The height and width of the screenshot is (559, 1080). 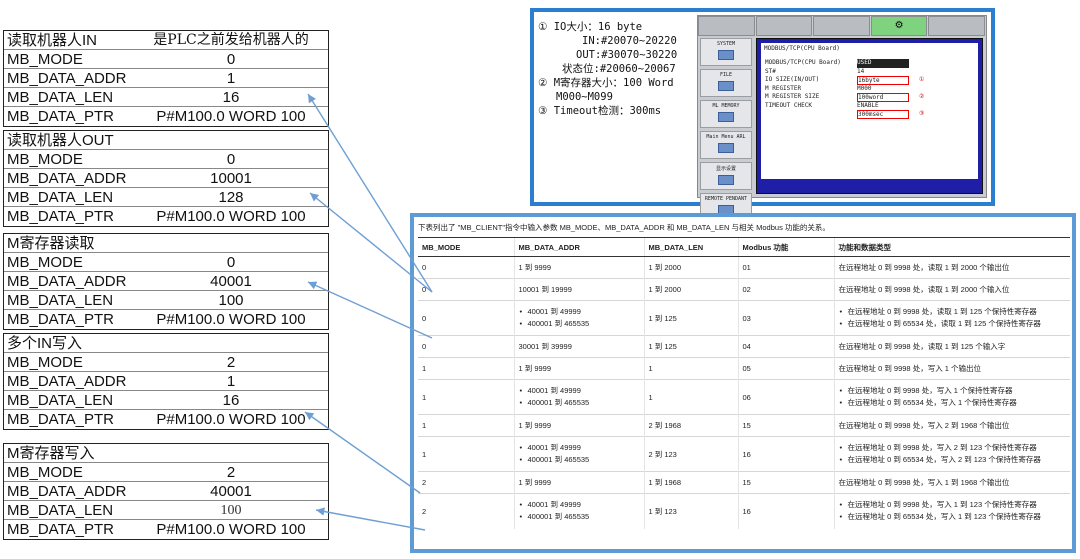 What do you see at coordinates (783, 88) in the screenshot?
I see `setting-label: M REGISTER` at bounding box center [783, 88].